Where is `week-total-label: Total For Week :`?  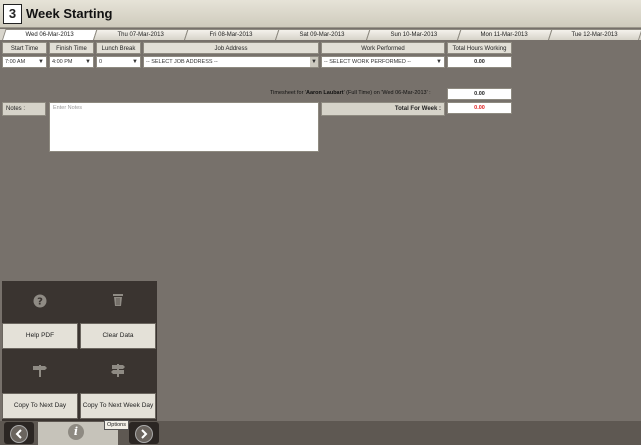
week-total-label: Total For Week : is located at coordinates (383, 109).